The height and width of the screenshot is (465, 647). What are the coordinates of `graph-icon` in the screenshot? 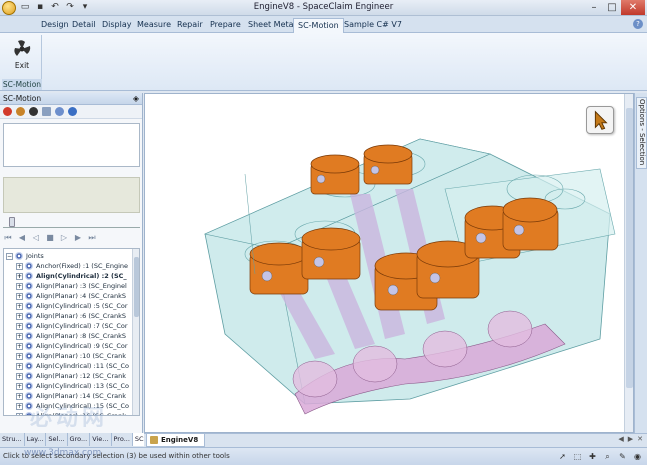 It's located at (46, 111).